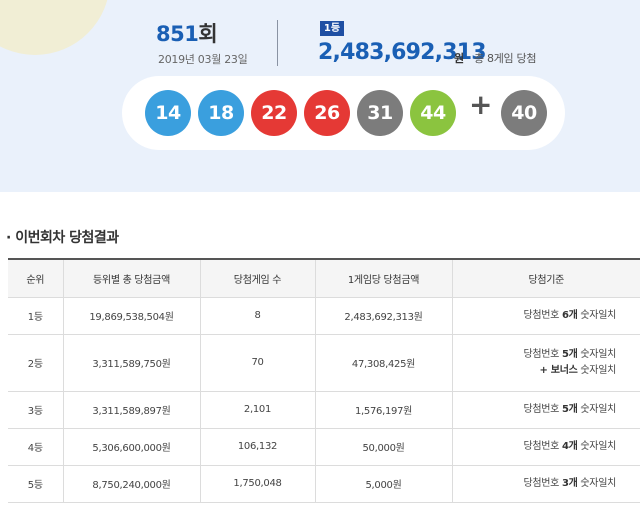 This screenshot has width=640, height=516. Describe the element at coordinates (481, 104) in the screenshot. I see `plus-sign: +` at that location.